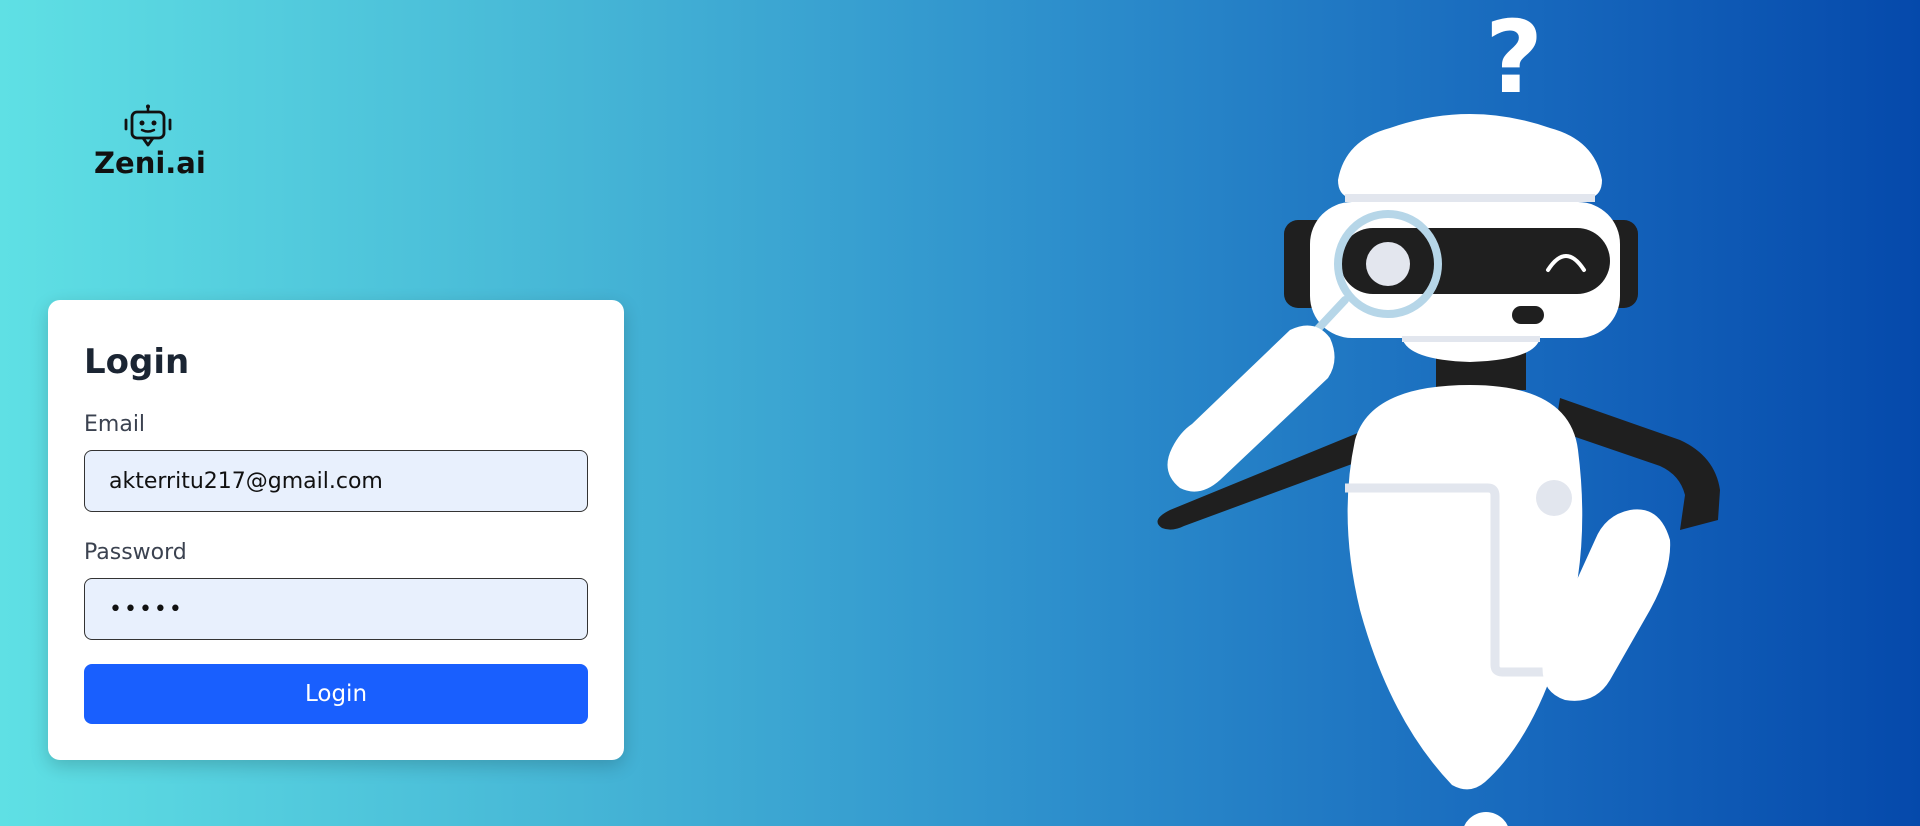 The height and width of the screenshot is (826, 1920). Describe the element at coordinates (150, 163) in the screenshot. I see `brand-name: Zeni.ai` at that location.